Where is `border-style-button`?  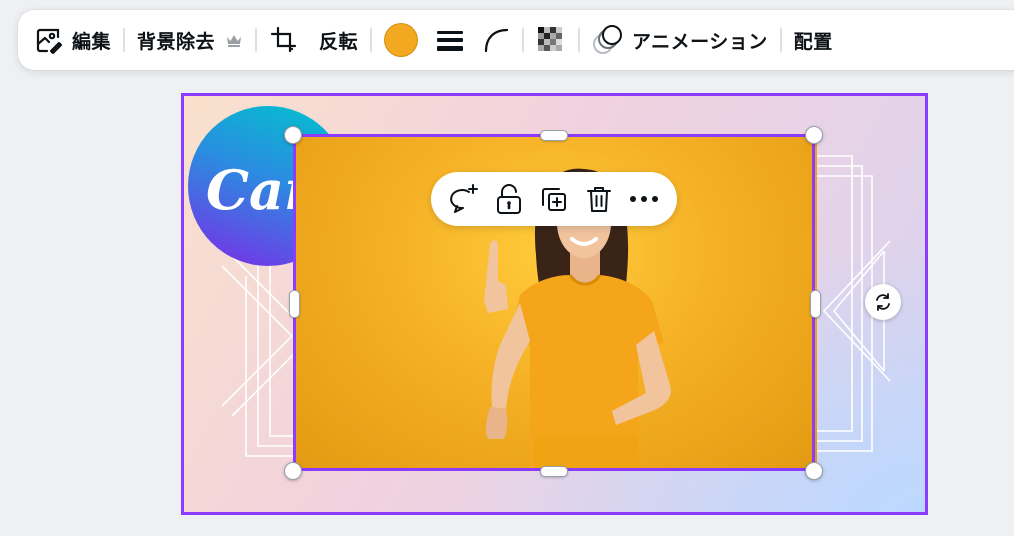 border-style-button is located at coordinates (450, 40).